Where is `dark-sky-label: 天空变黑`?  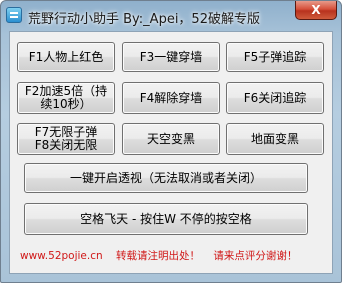
dark-sky-label: 天空变黑 is located at coordinates (170, 138).